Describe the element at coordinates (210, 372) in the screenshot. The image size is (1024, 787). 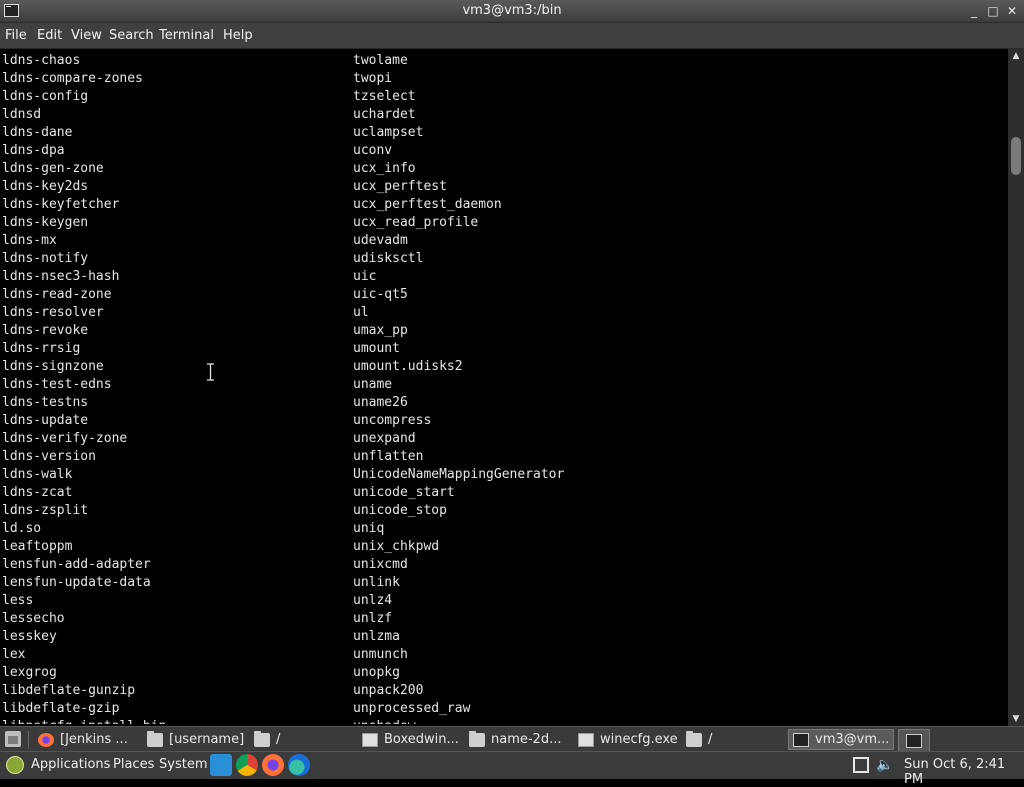
I see `ibeam-cursor-icon` at that location.